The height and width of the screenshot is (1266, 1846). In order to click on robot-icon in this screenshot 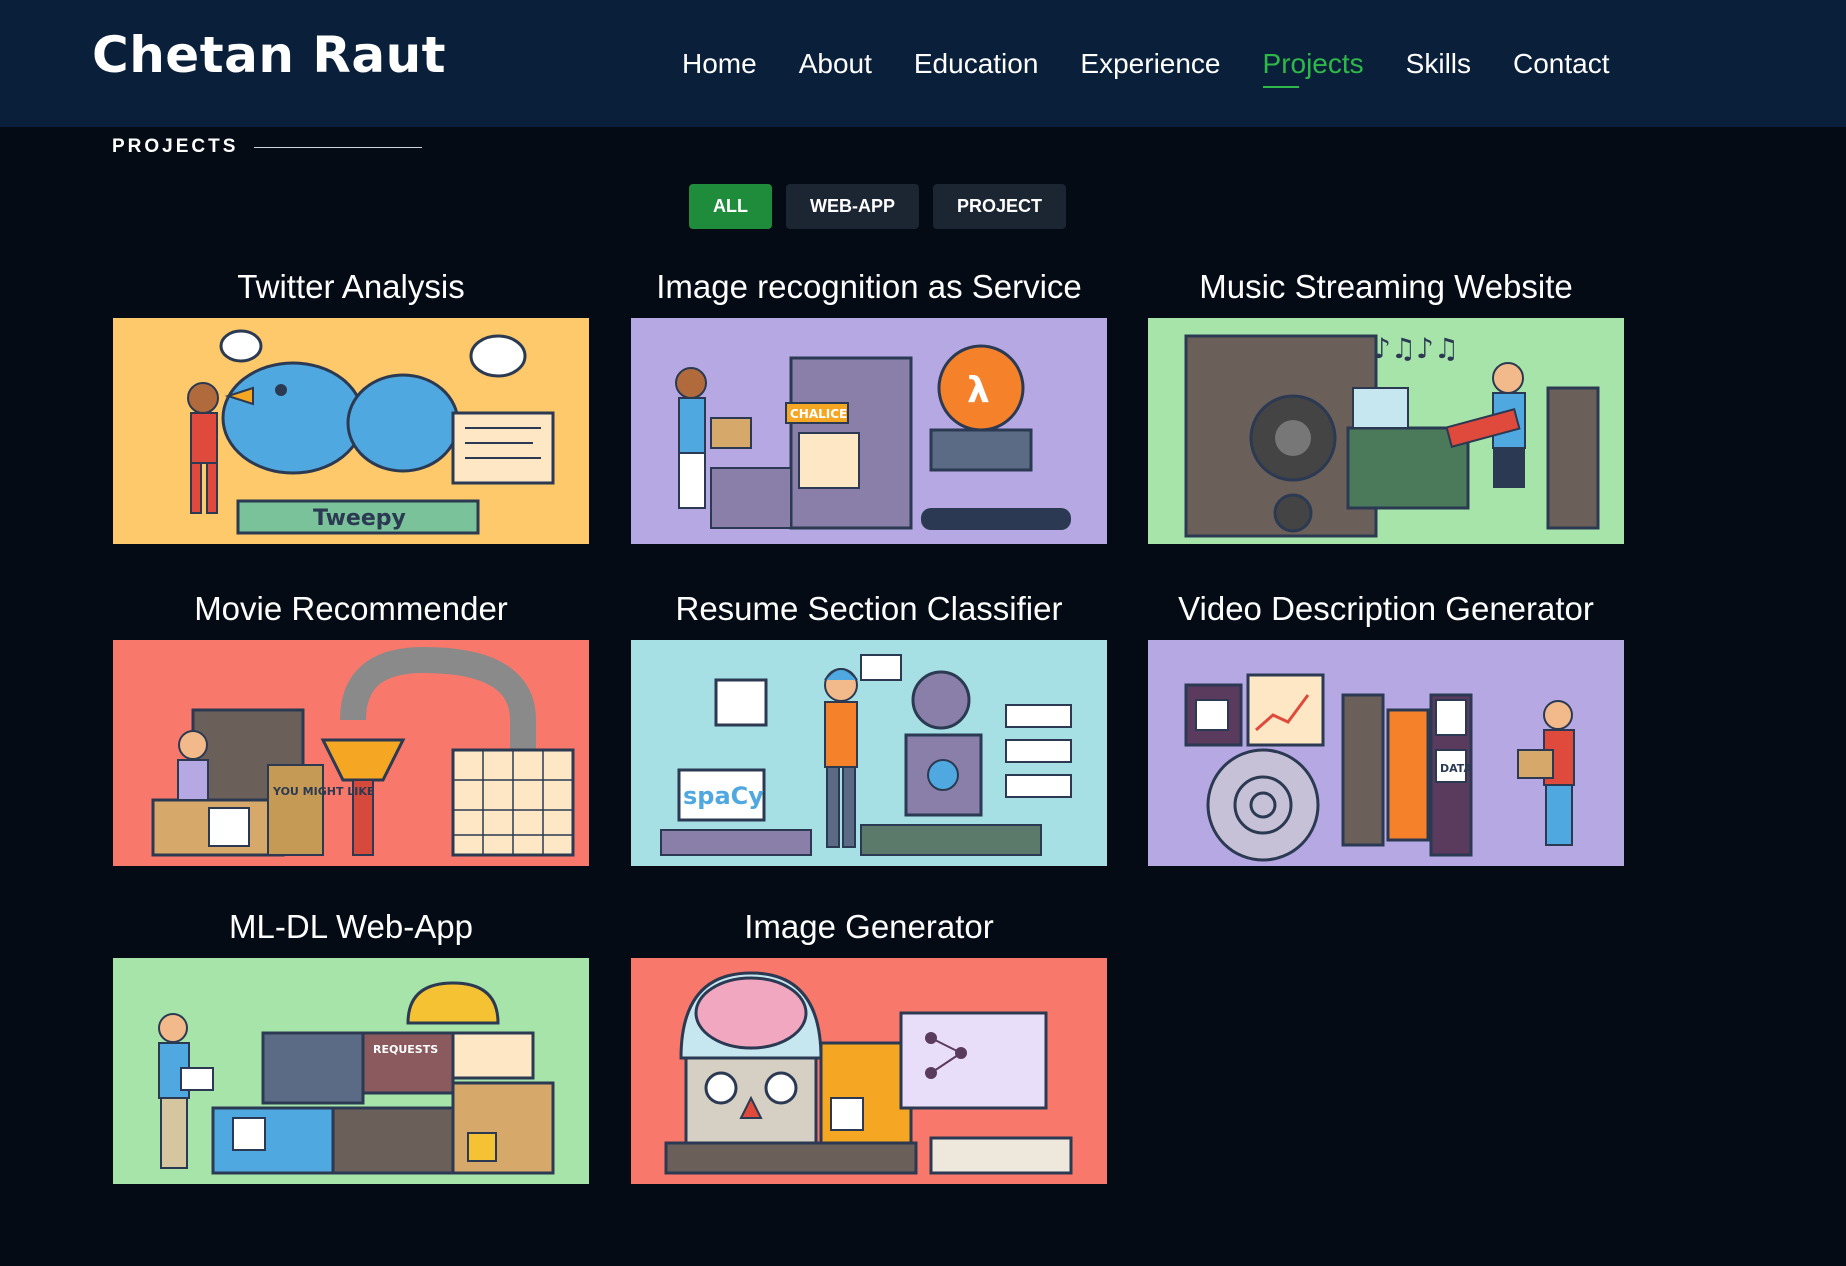, I will do `click(943, 743)`.